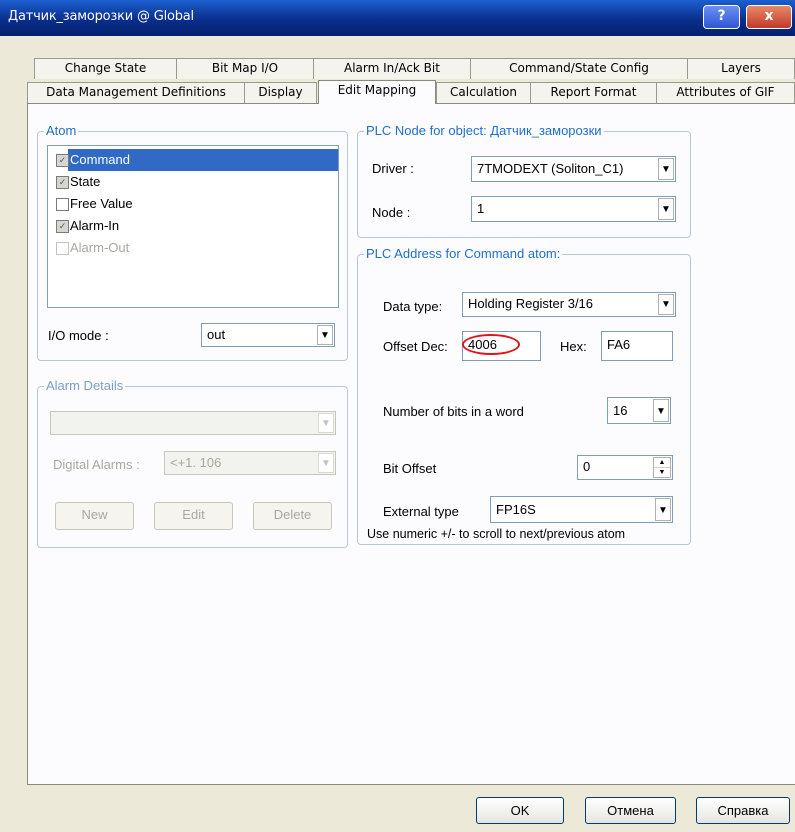 Image resolution: width=795 pixels, height=832 pixels. I want to click on data-type-value: Holding Register 3/16, so click(531, 303).